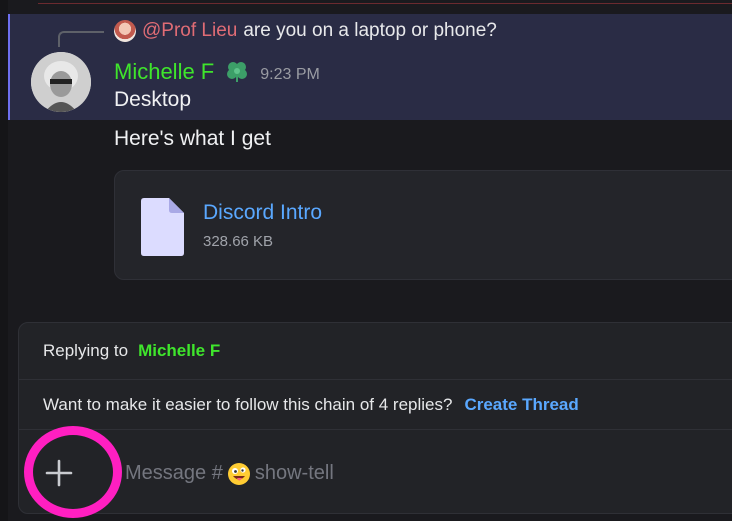  I want to click on goofy-face-emoji, so click(239, 474).